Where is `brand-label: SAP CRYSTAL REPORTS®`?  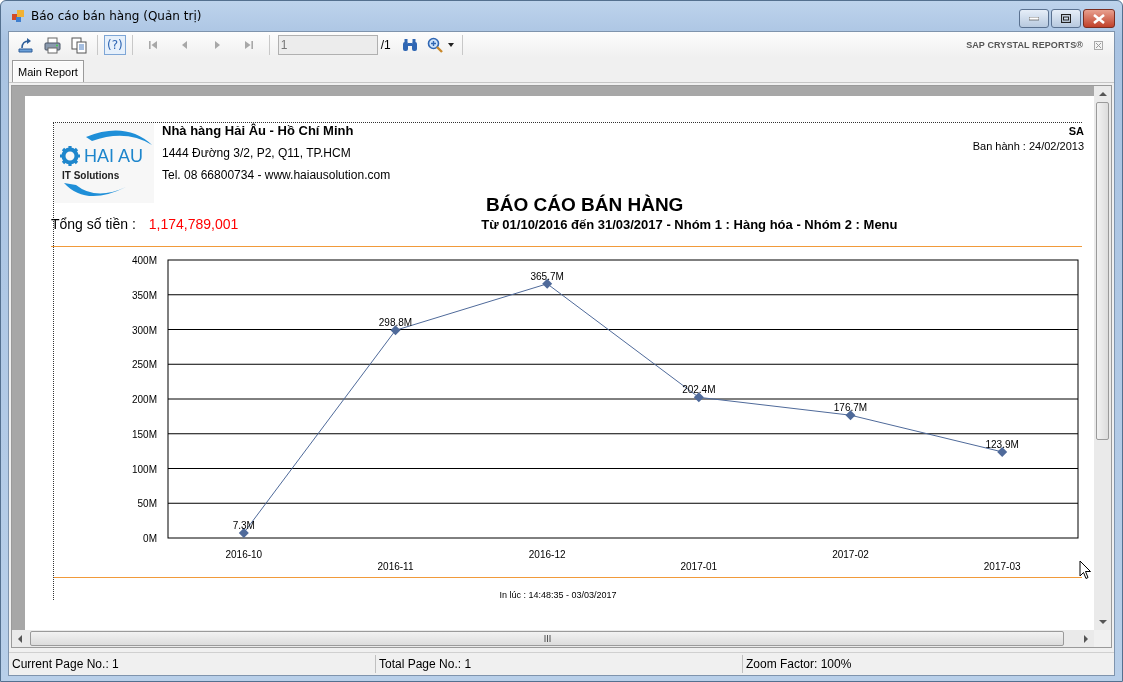
brand-label: SAP CRYSTAL REPORTS® is located at coordinates (1024, 45).